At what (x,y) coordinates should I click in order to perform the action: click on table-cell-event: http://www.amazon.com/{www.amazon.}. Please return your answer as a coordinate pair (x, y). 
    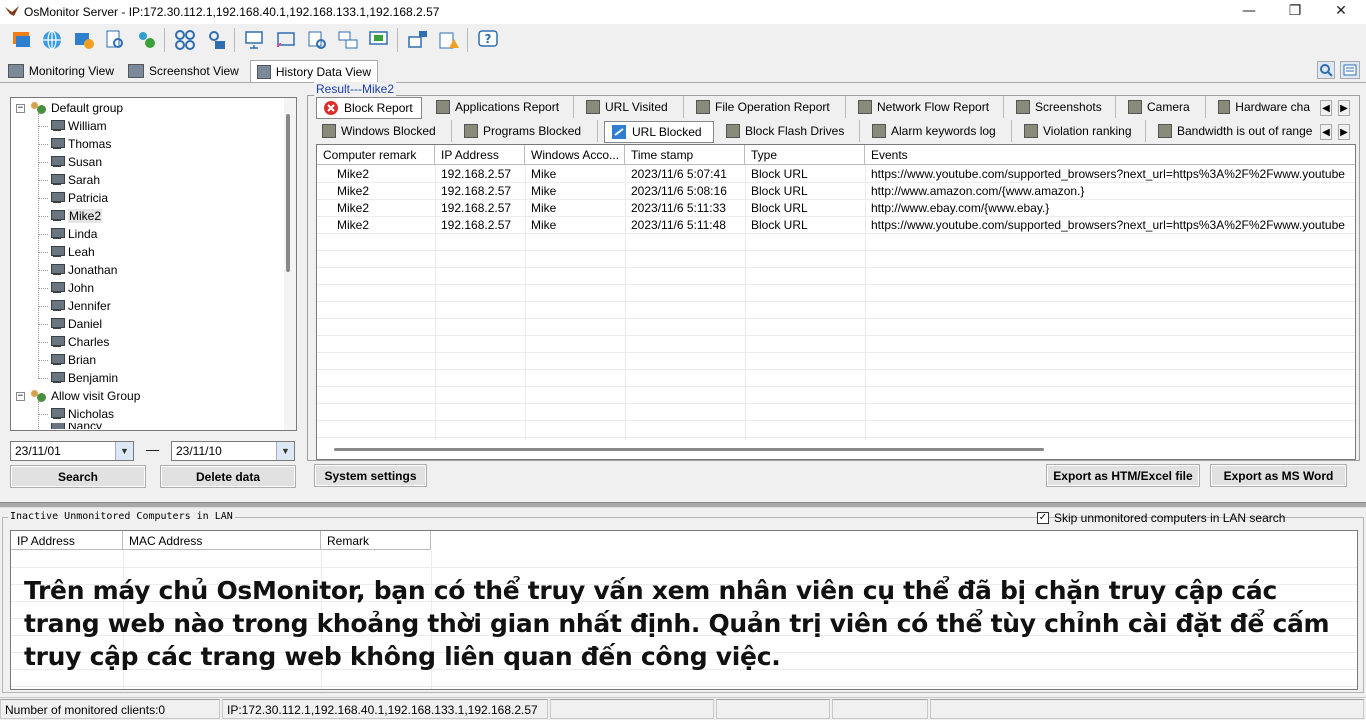
    Looking at the image, I should click on (1110, 190).